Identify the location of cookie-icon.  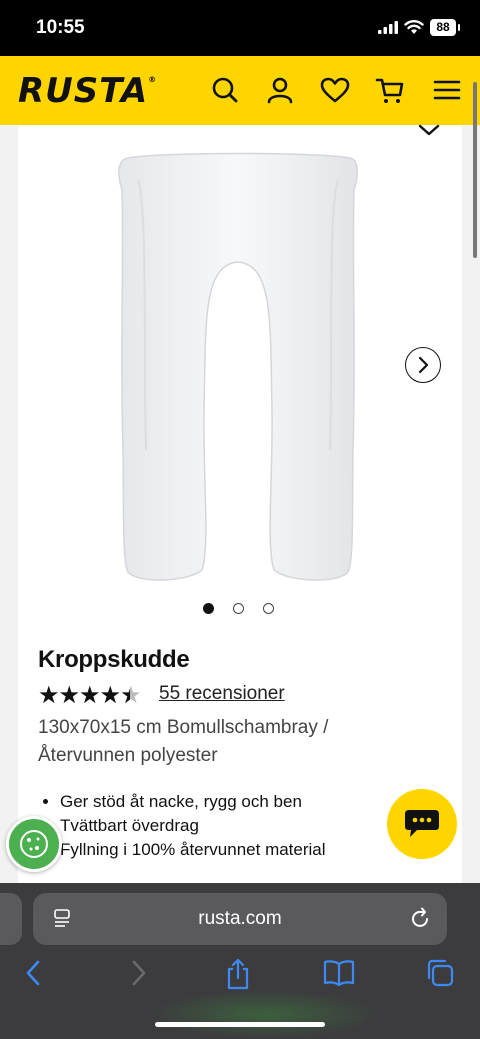
(34, 844).